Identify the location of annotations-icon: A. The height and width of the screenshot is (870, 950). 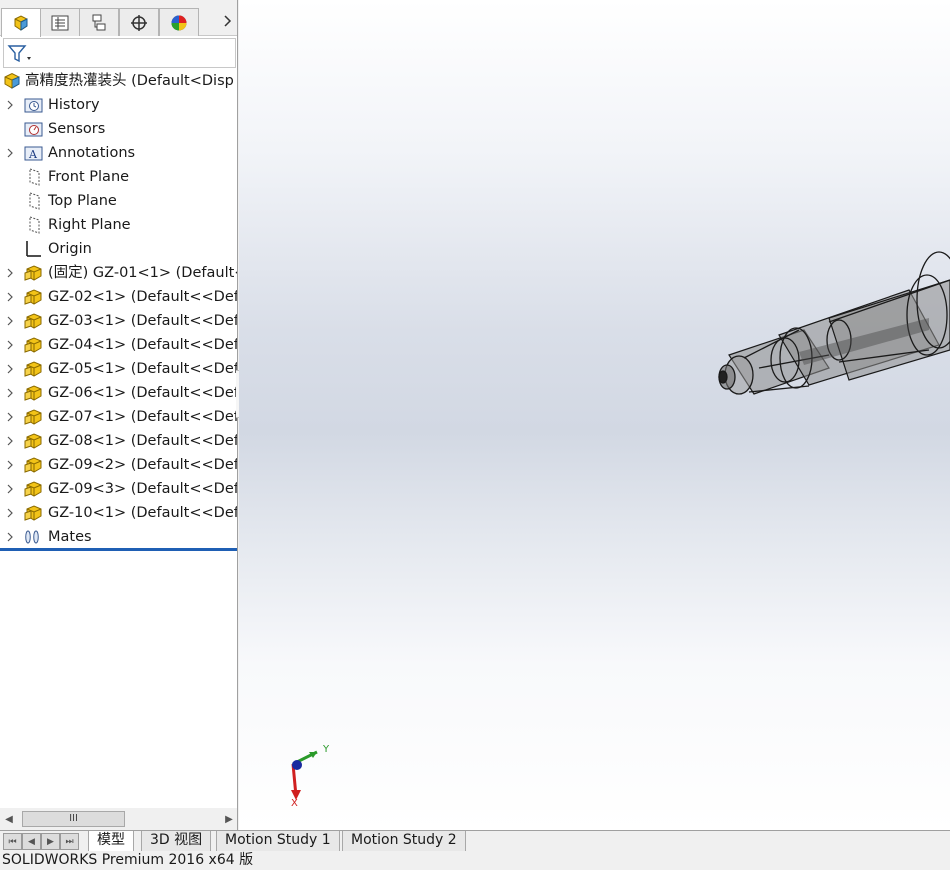
(33, 153).